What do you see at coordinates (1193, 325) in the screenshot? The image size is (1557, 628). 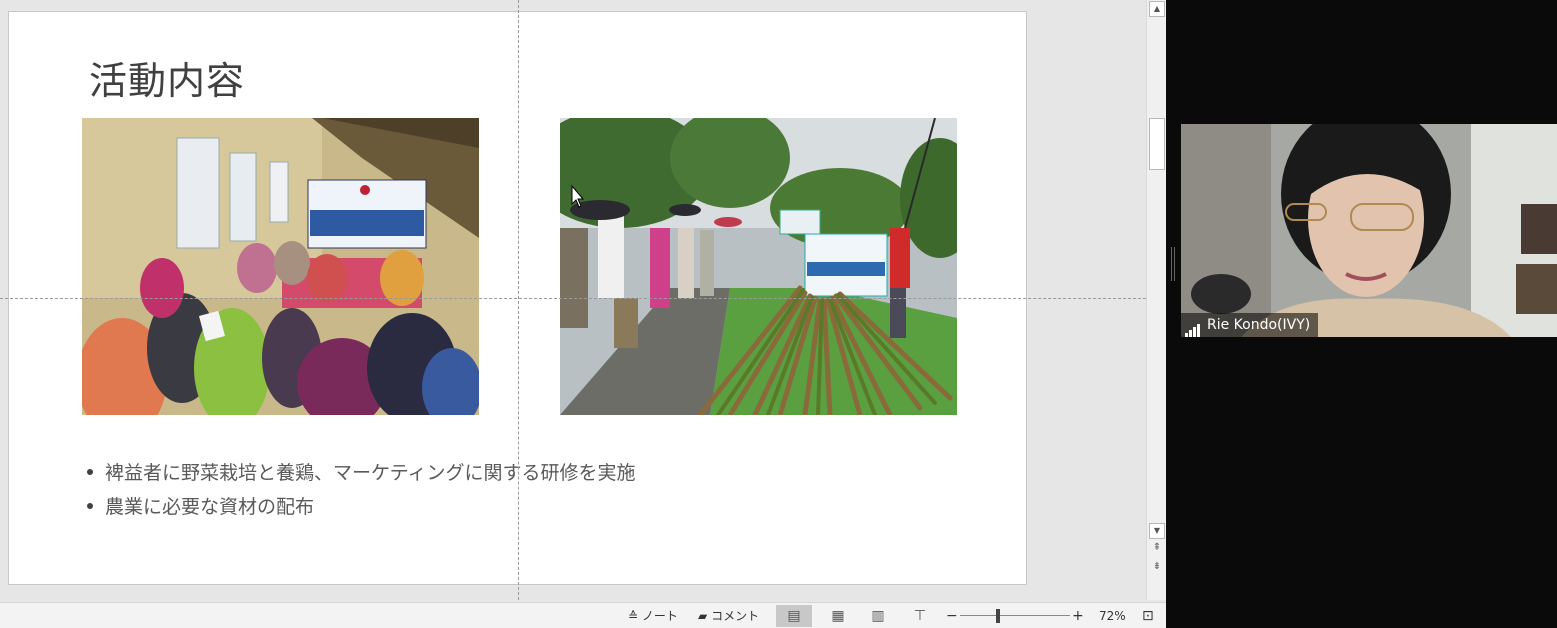 I see `signal-strength-icon` at bounding box center [1193, 325].